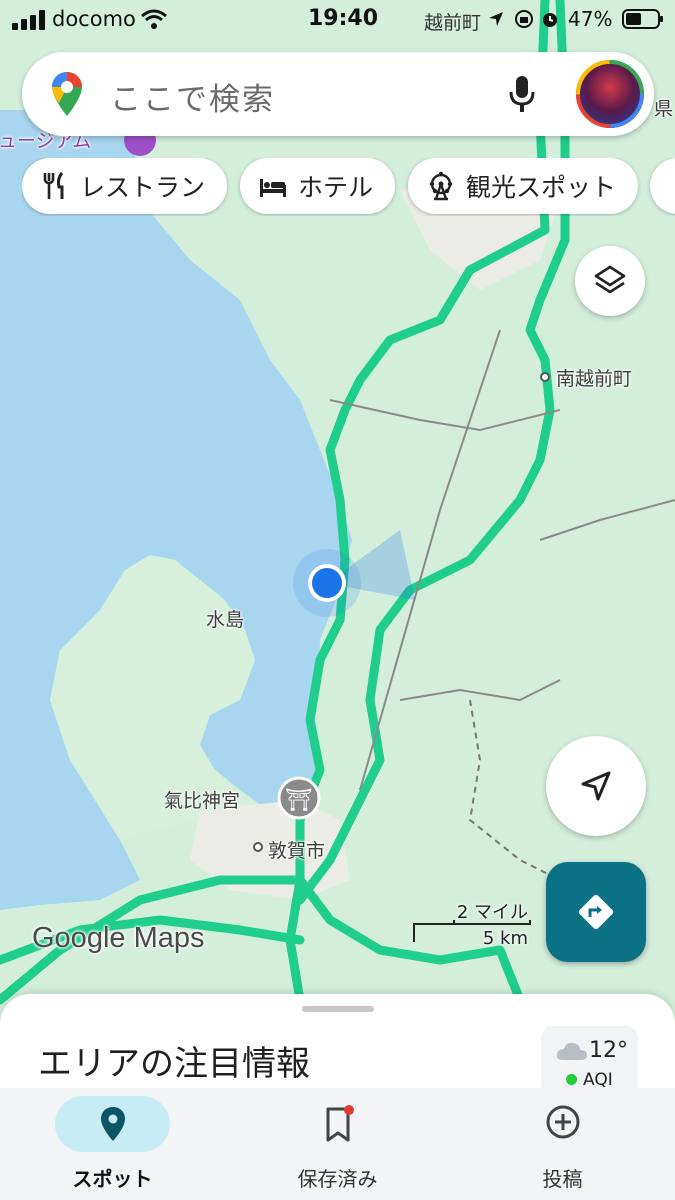 This screenshot has height=1200, width=675. What do you see at coordinates (562, 1179) in the screenshot?
I see `nav-label-post: 投稿` at bounding box center [562, 1179].